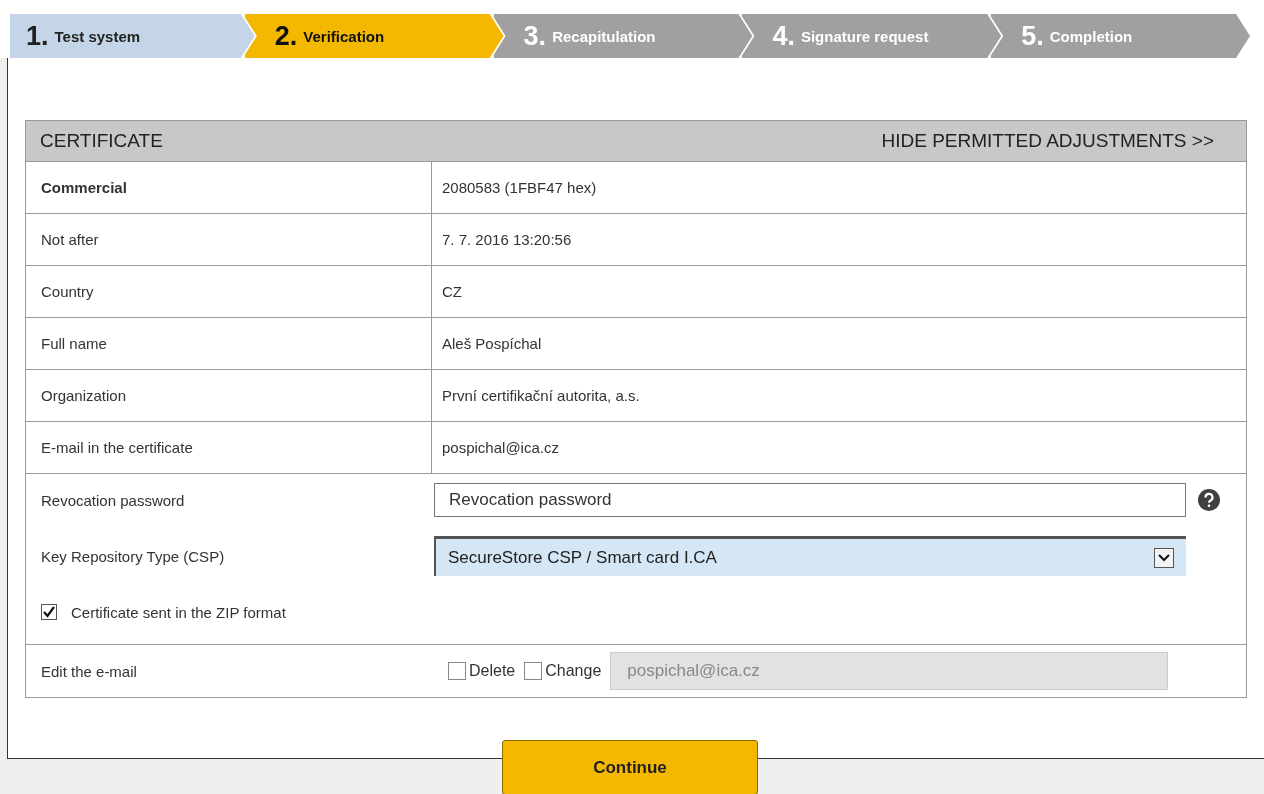 This screenshot has width=1264, height=794. What do you see at coordinates (1119, 36) in the screenshot?
I see `wizard-step: 5. Completion` at bounding box center [1119, 36].